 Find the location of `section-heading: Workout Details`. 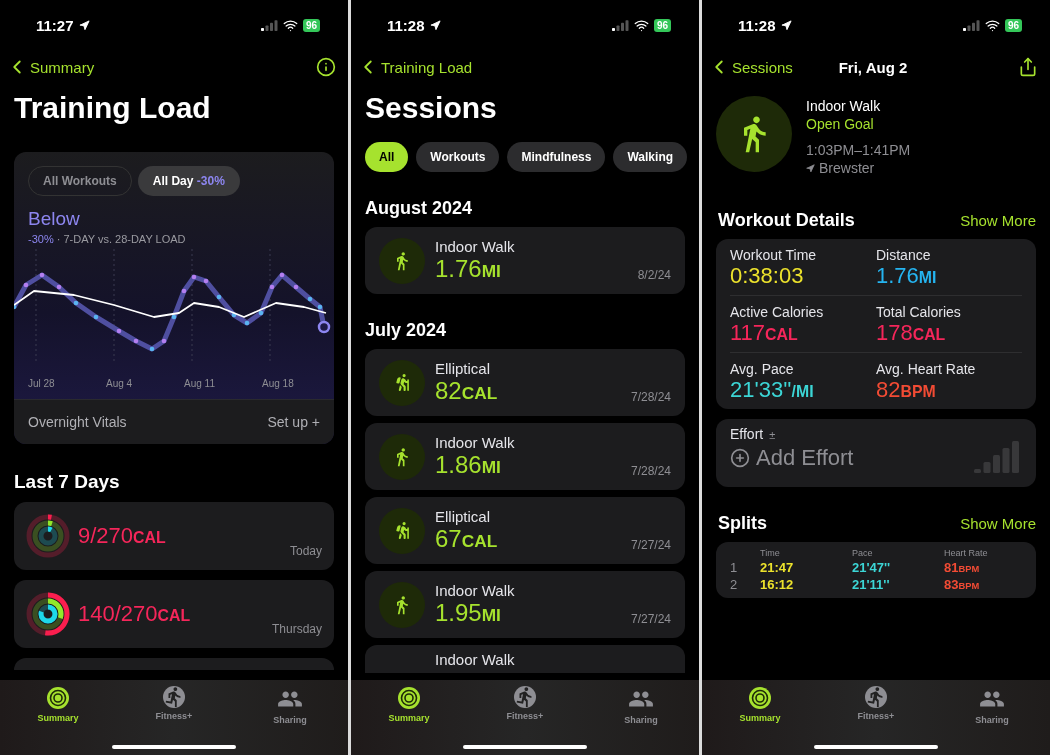

section-heading: Workout Details is located at coordinates (786, 220).